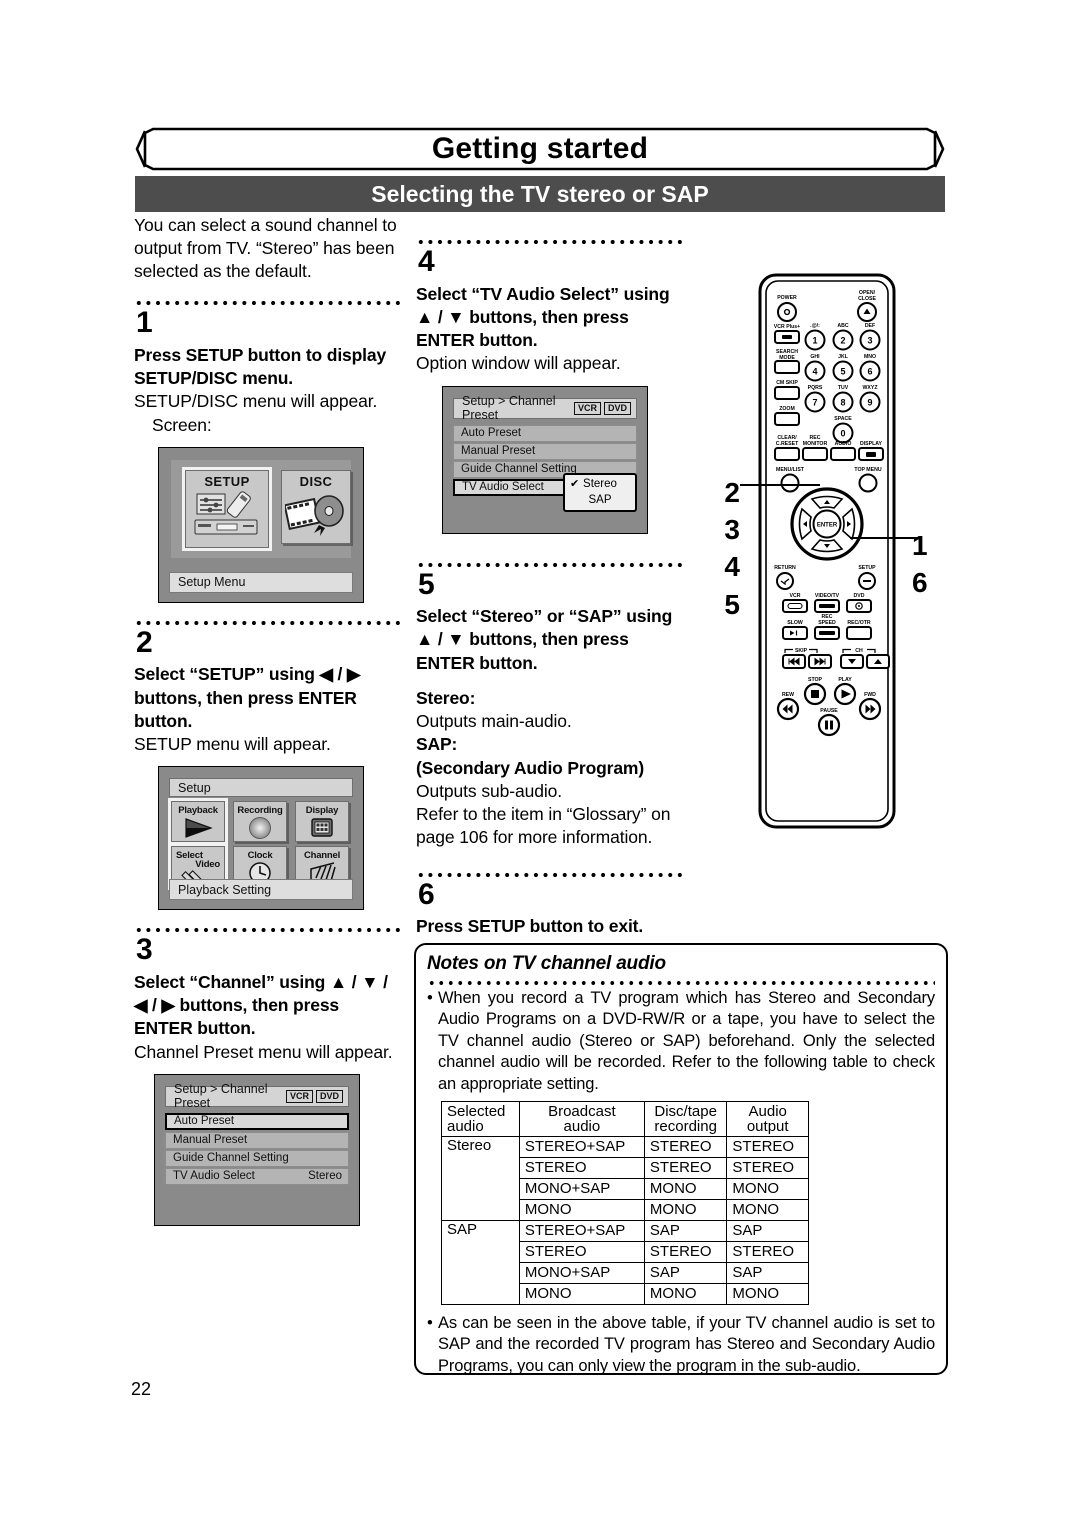 The image size is (1080, 1528). What do you see at coordinates (545, 433) in the screenshot?
I see `osd-row2-auto-preset: Auto Preset` at bounding box center [545, 433].